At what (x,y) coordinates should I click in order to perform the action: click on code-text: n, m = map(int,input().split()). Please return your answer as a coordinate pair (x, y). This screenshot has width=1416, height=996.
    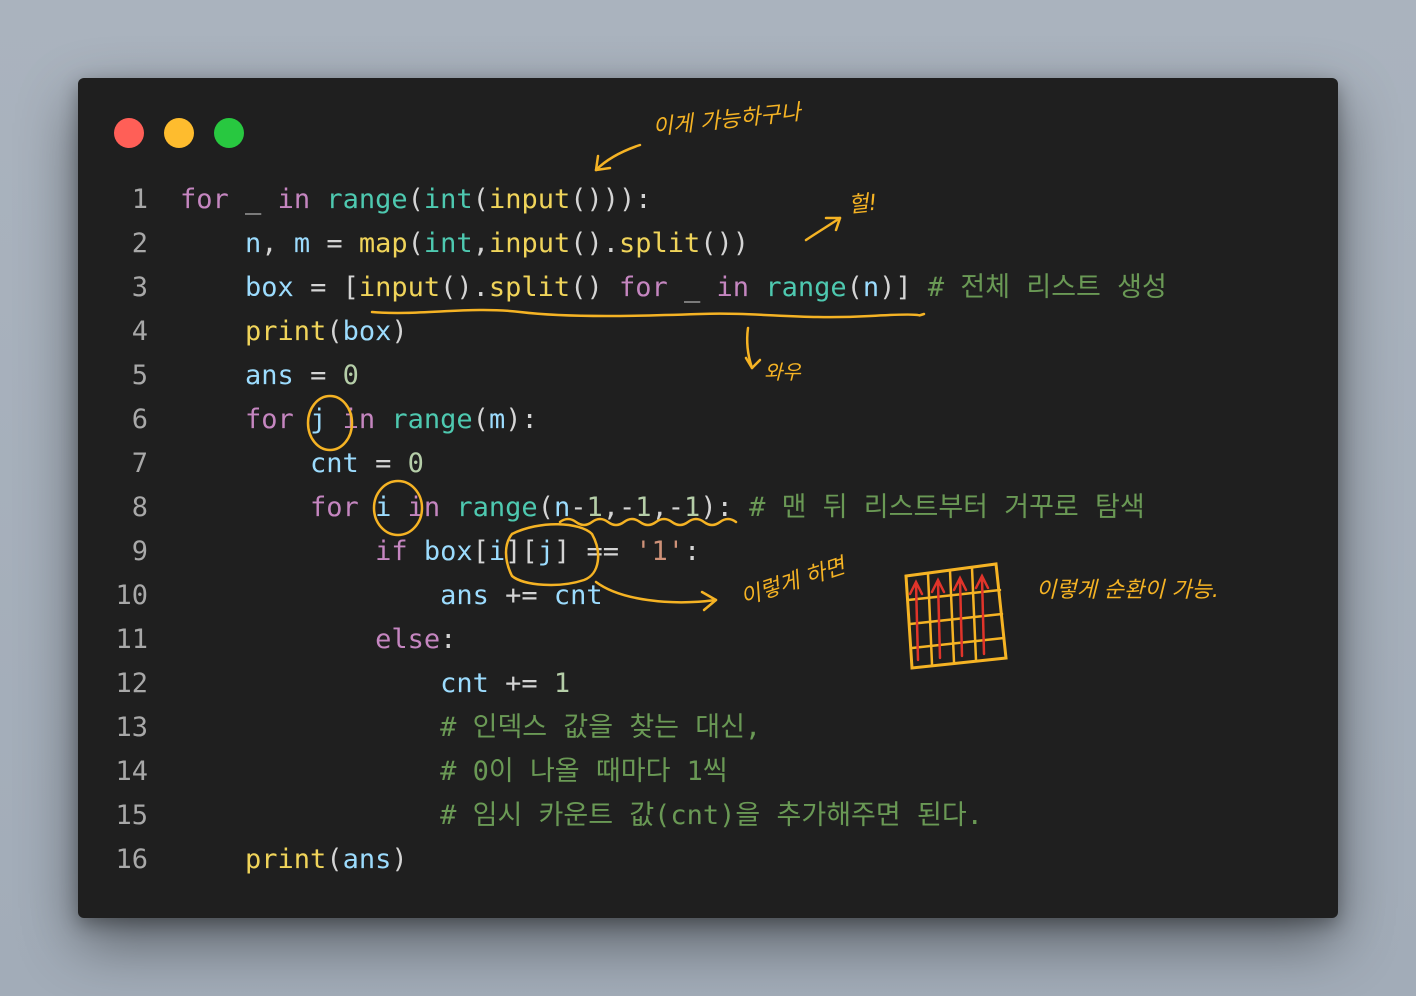
    Looking at the image, I should click on (464, 244).